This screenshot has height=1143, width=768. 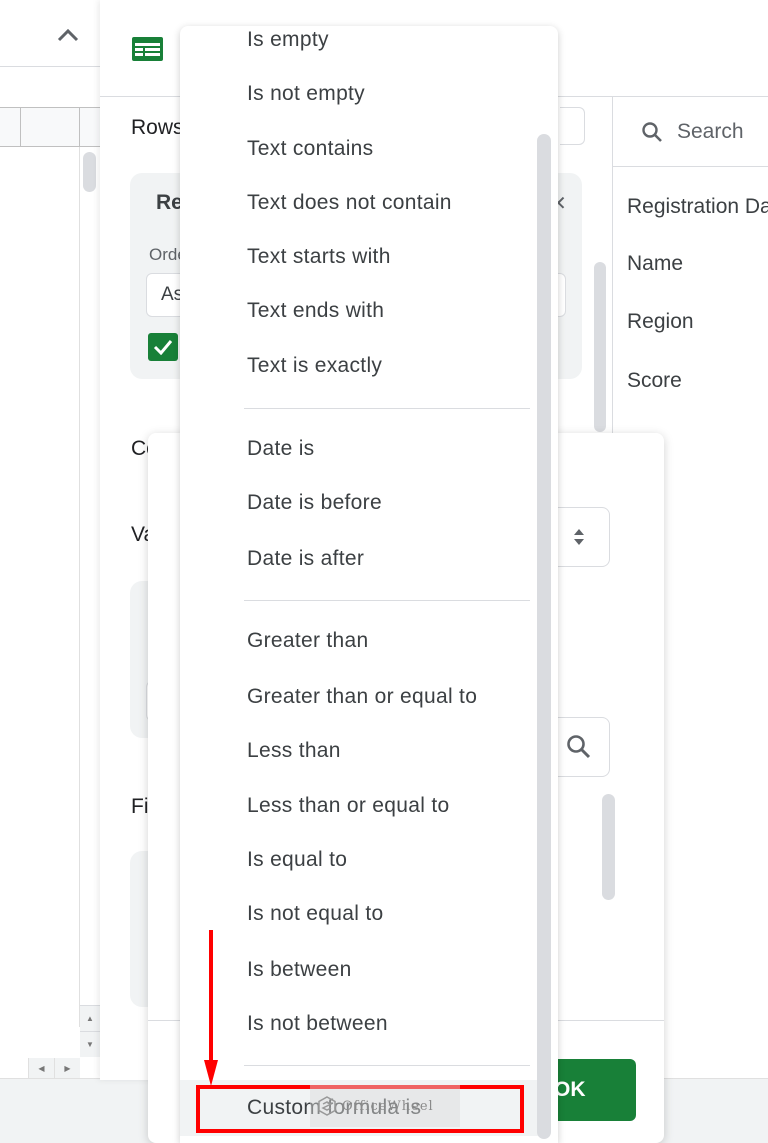 What do you see at coordinates (360, 257) in the screenshot?
I see `menu-item-text-starts-with: Text starts with` at bounding box center [360, 257].